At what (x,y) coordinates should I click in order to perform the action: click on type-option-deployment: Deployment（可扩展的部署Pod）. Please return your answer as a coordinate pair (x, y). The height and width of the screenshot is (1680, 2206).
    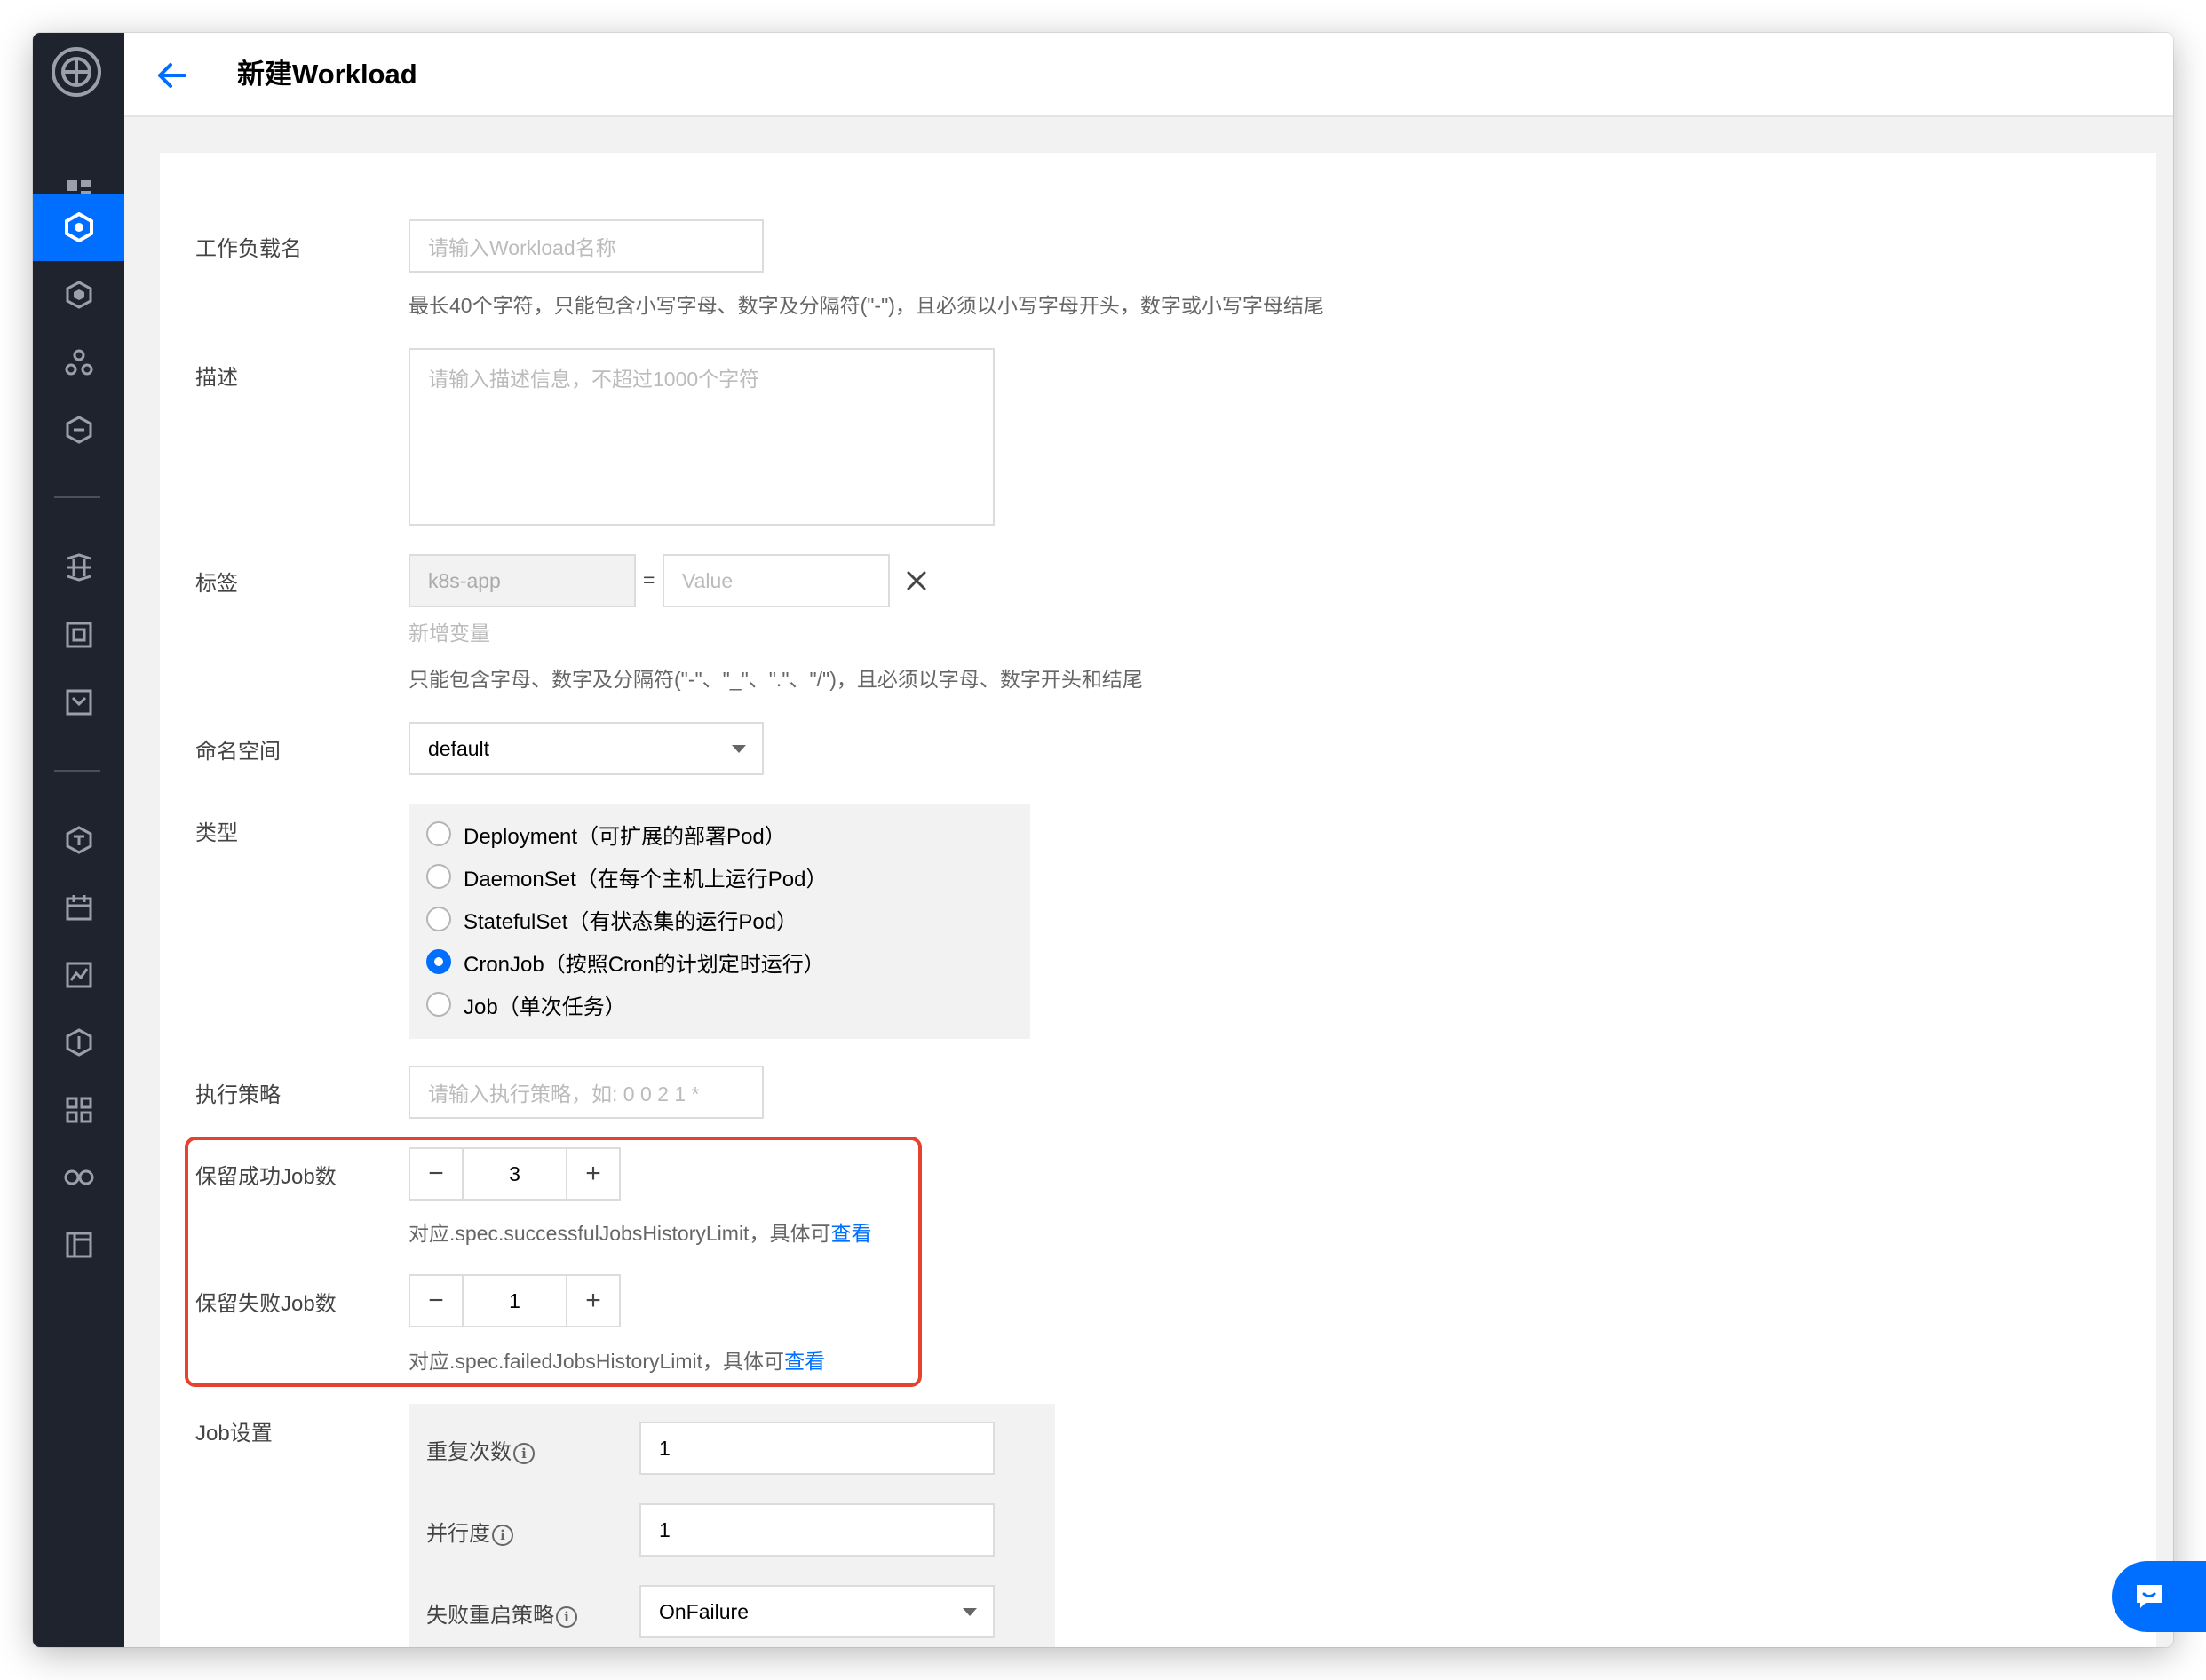
    Looking at the image, I should click on (606, 834).